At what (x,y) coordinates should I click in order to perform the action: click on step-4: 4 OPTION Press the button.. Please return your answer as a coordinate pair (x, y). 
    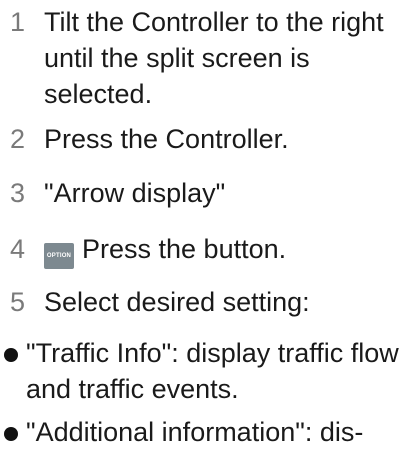
    Looking at the image, I should click on (208, 250).